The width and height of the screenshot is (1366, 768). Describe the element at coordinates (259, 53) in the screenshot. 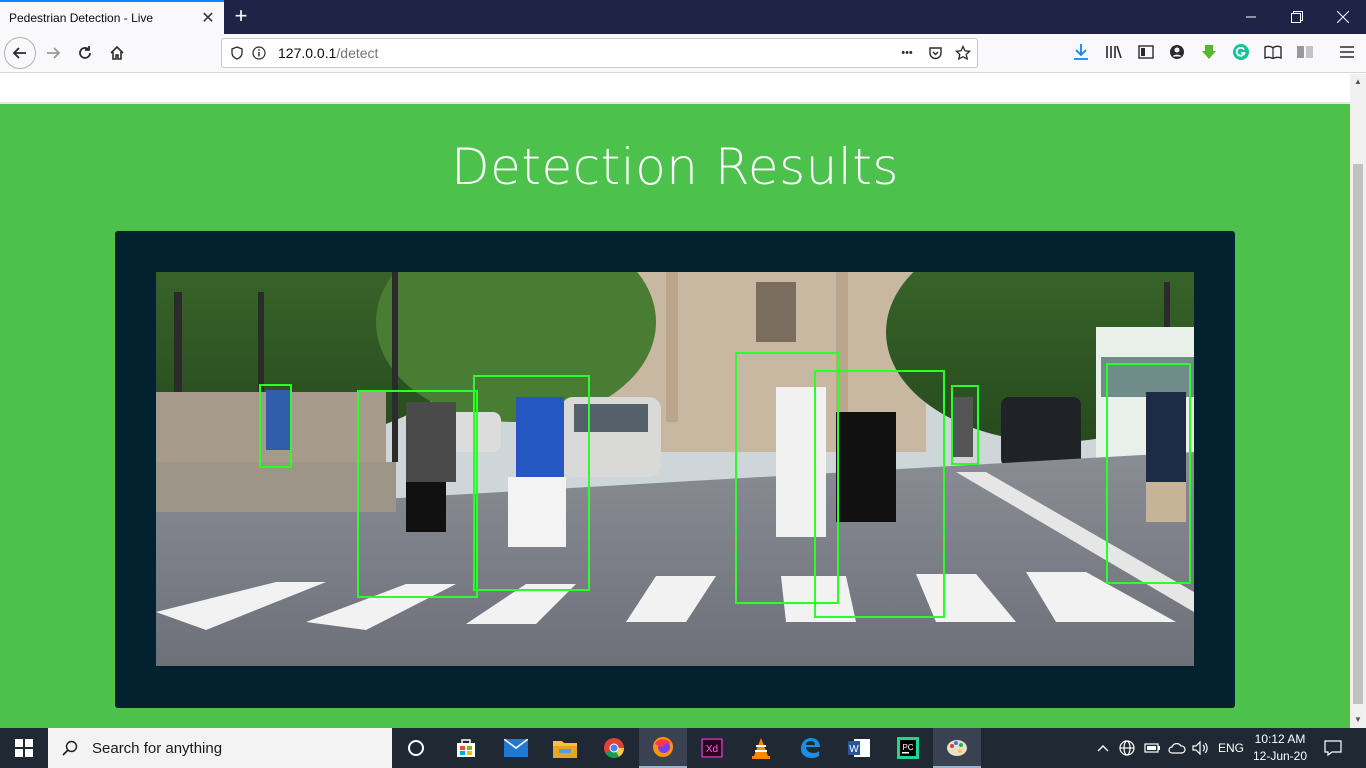

I see `info-icon` at that location.